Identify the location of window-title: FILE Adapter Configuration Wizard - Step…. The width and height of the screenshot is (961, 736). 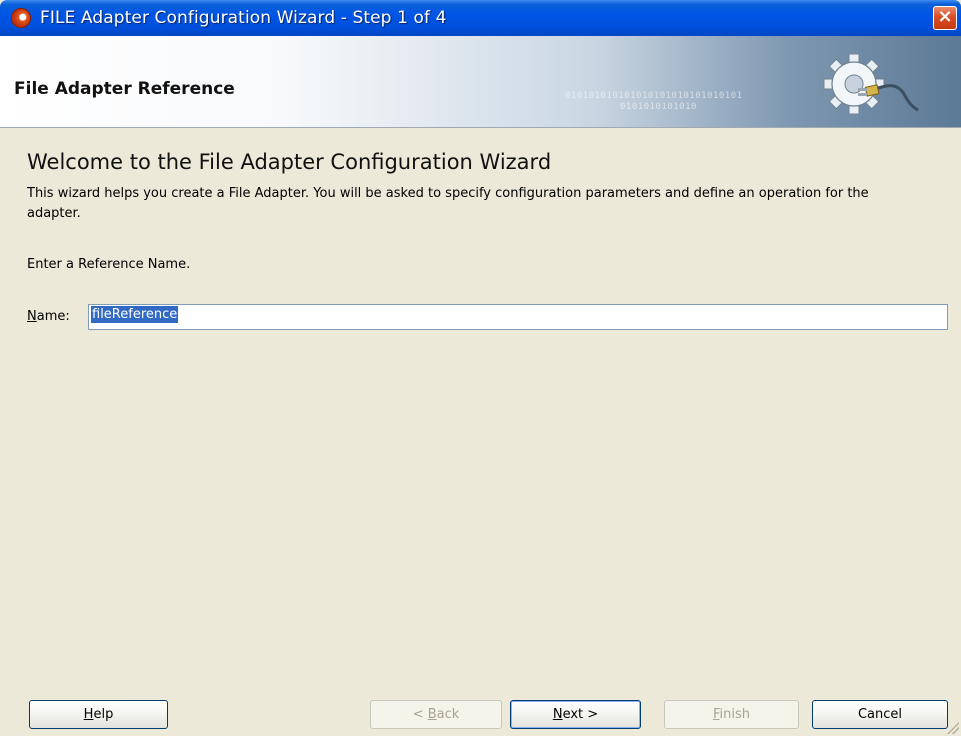
(243, 18).